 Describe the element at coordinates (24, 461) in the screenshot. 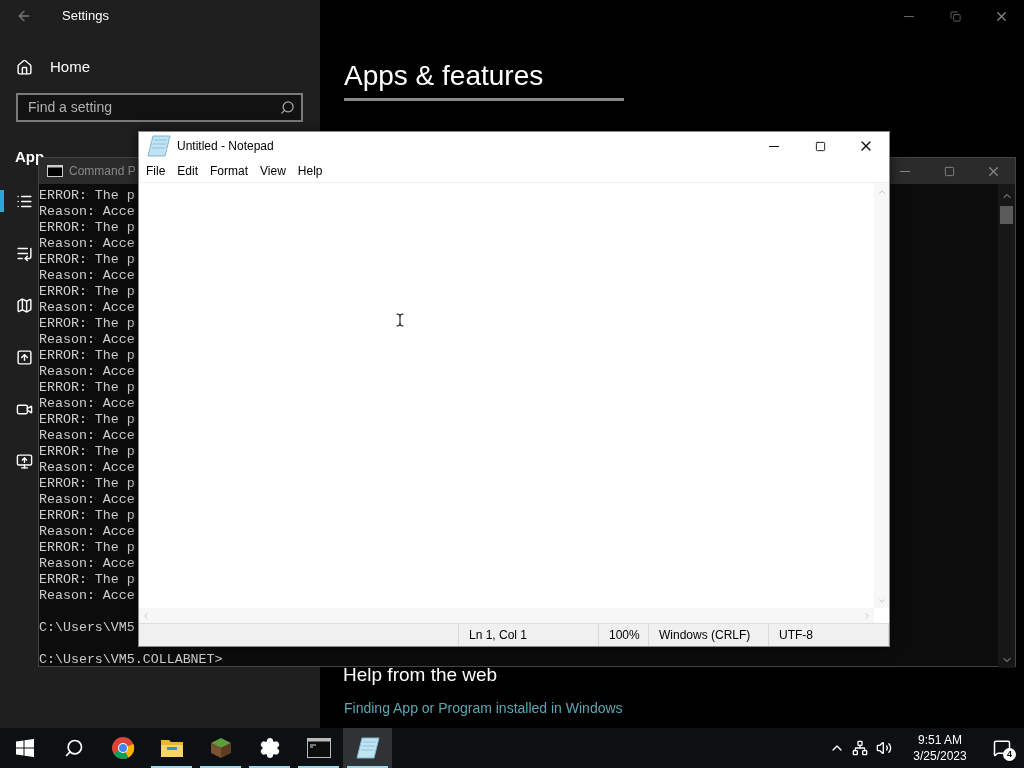

I see `monitor-icon` at that location.